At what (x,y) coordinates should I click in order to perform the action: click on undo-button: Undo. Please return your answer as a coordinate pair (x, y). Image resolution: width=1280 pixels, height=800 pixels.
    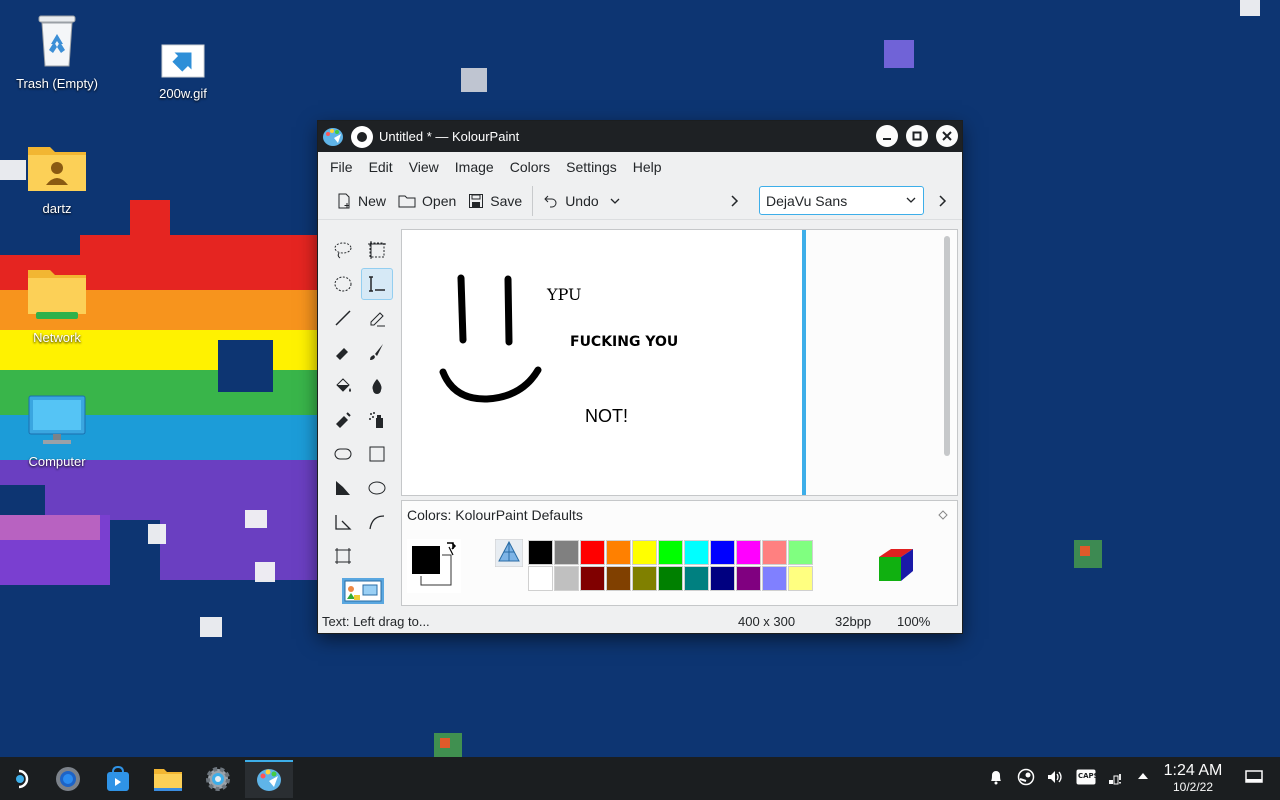
    Looking at the image, I should click on (570, 201).